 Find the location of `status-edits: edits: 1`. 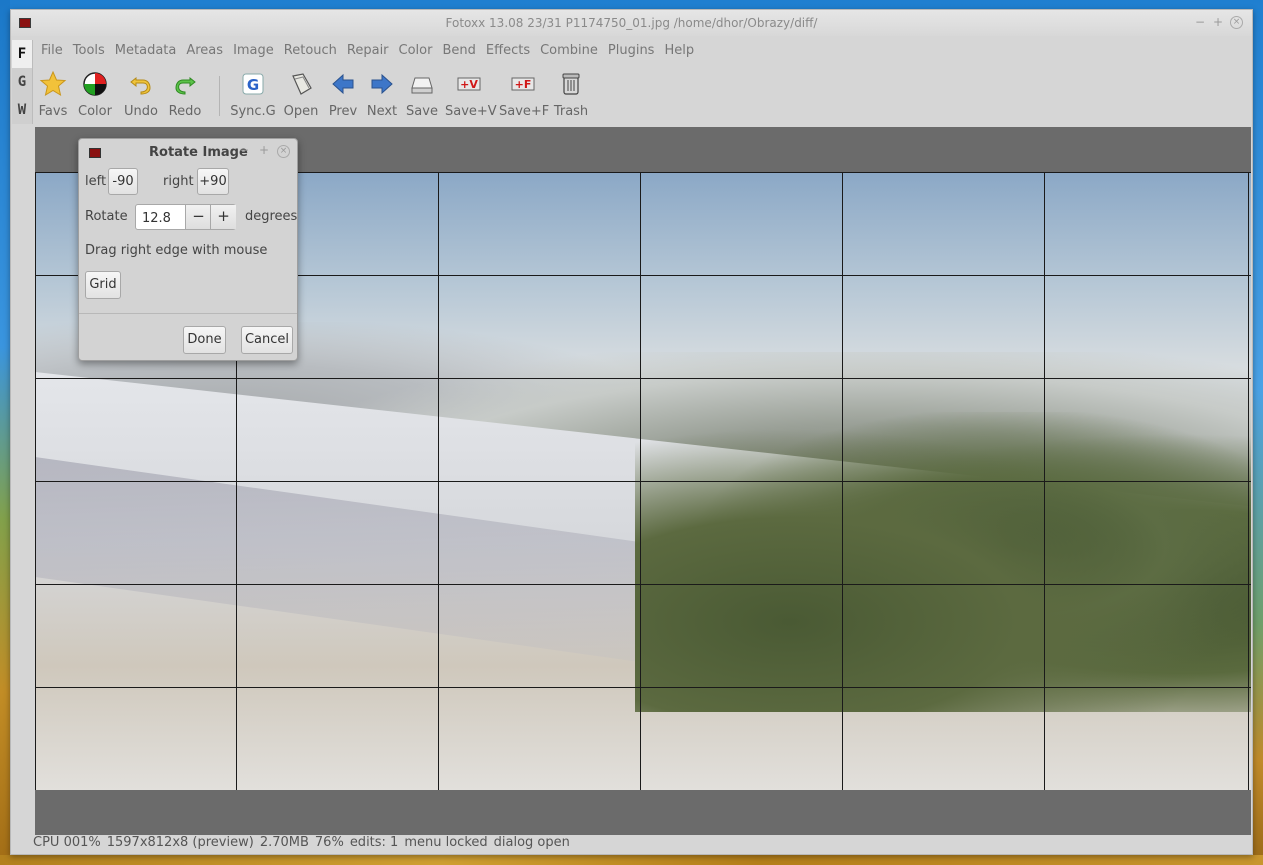

status-edits: edits: 1 is located at coordinates (374, 842).